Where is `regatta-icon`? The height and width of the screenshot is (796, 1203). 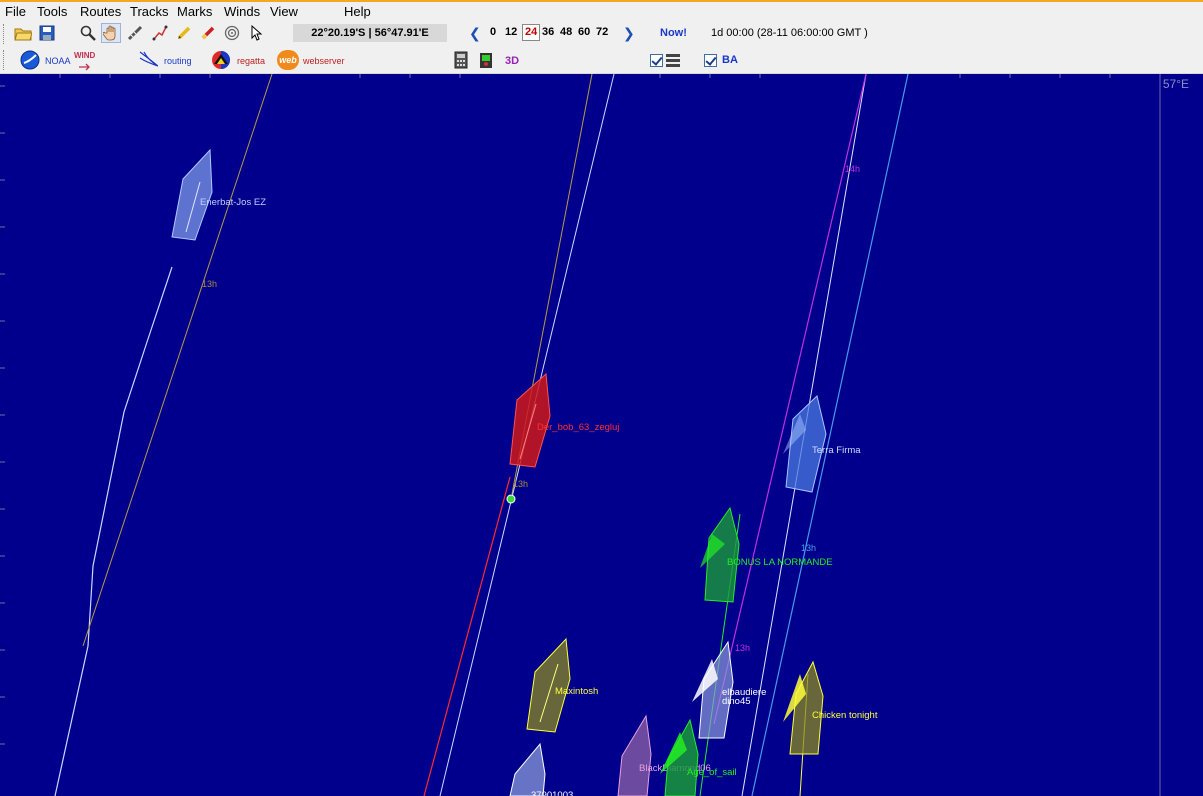 regatta-icon is located at coordinates (221, 60).